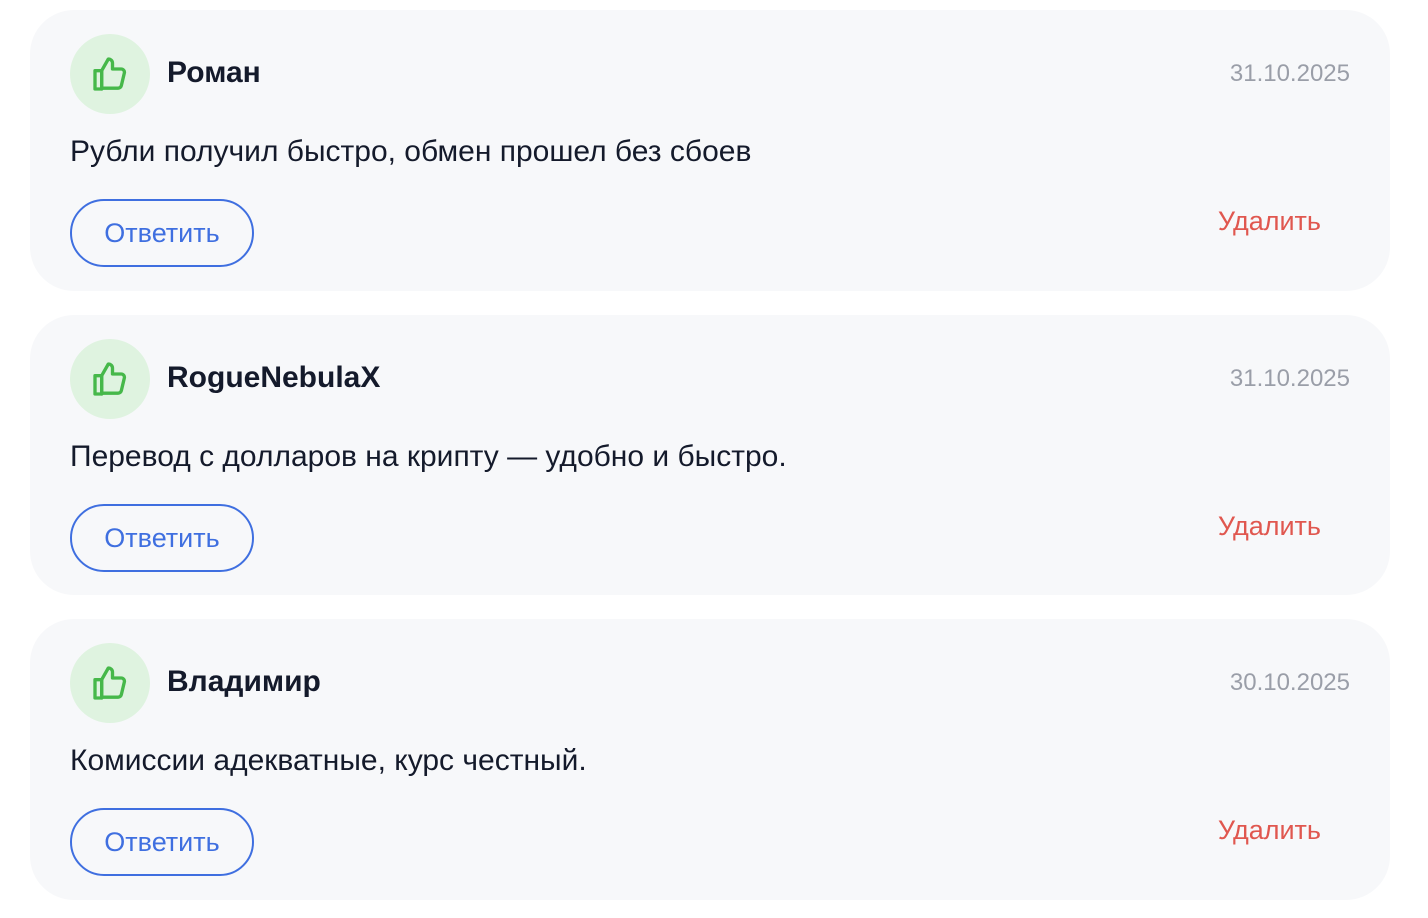 This screenshot has height=918, width=1428. What do you see at coordinates (274, 377) in the screenshot?
I see `review-author: RogueNebulaX` at bounding box center [274, 377].